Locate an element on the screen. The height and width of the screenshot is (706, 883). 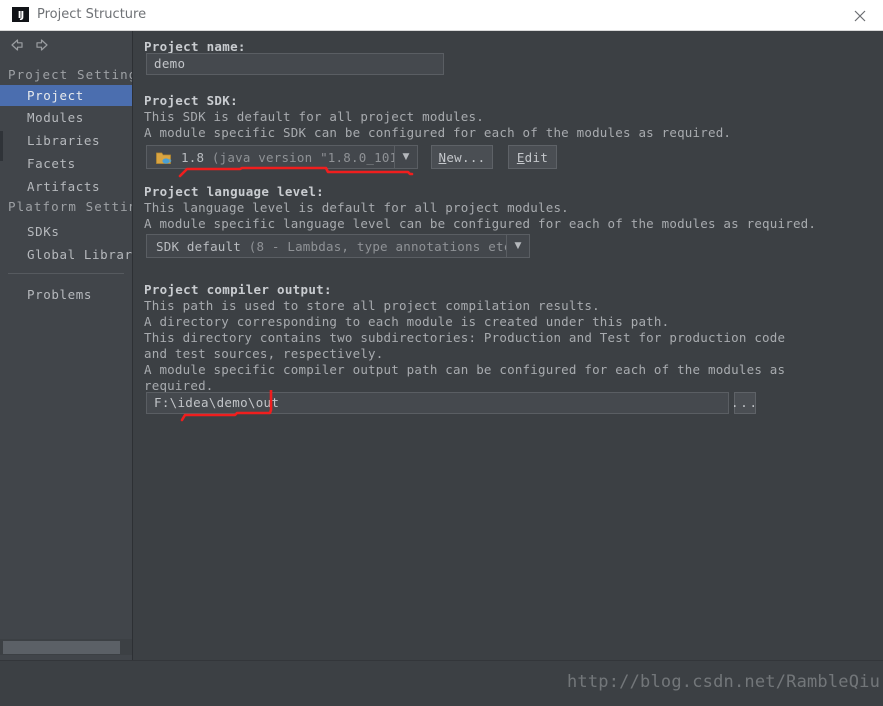
project-sdk-label: Project SDK: is located at coordinates (191, 100).